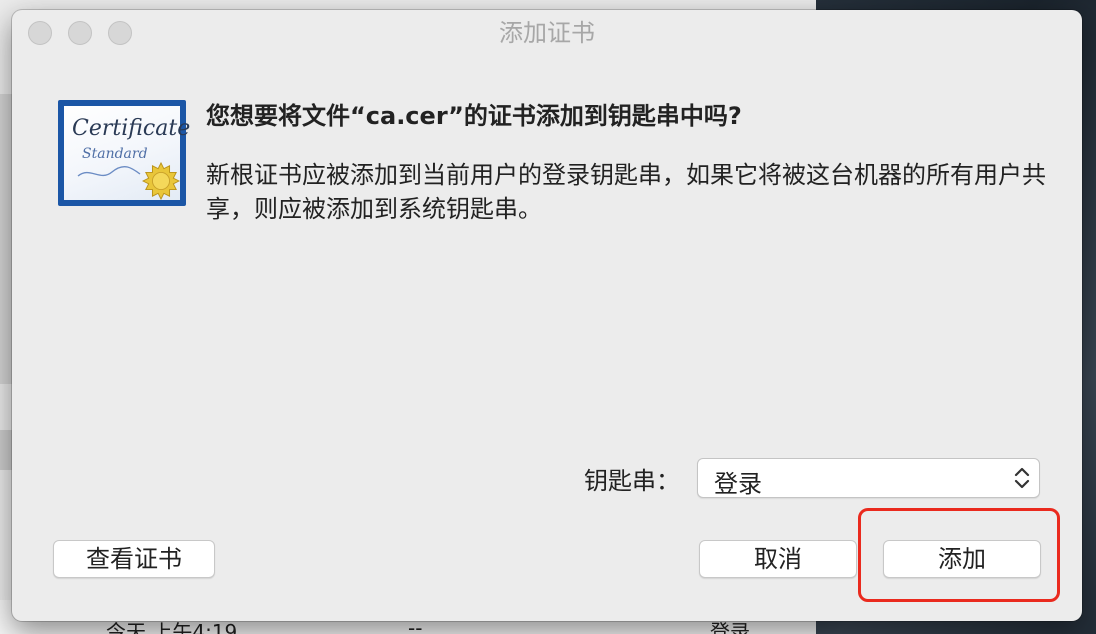  What do you see at coordinates (134, 559) in the screenshot?
I see `view-certificate-button: 查看证书` at bounding box center [134, 559].